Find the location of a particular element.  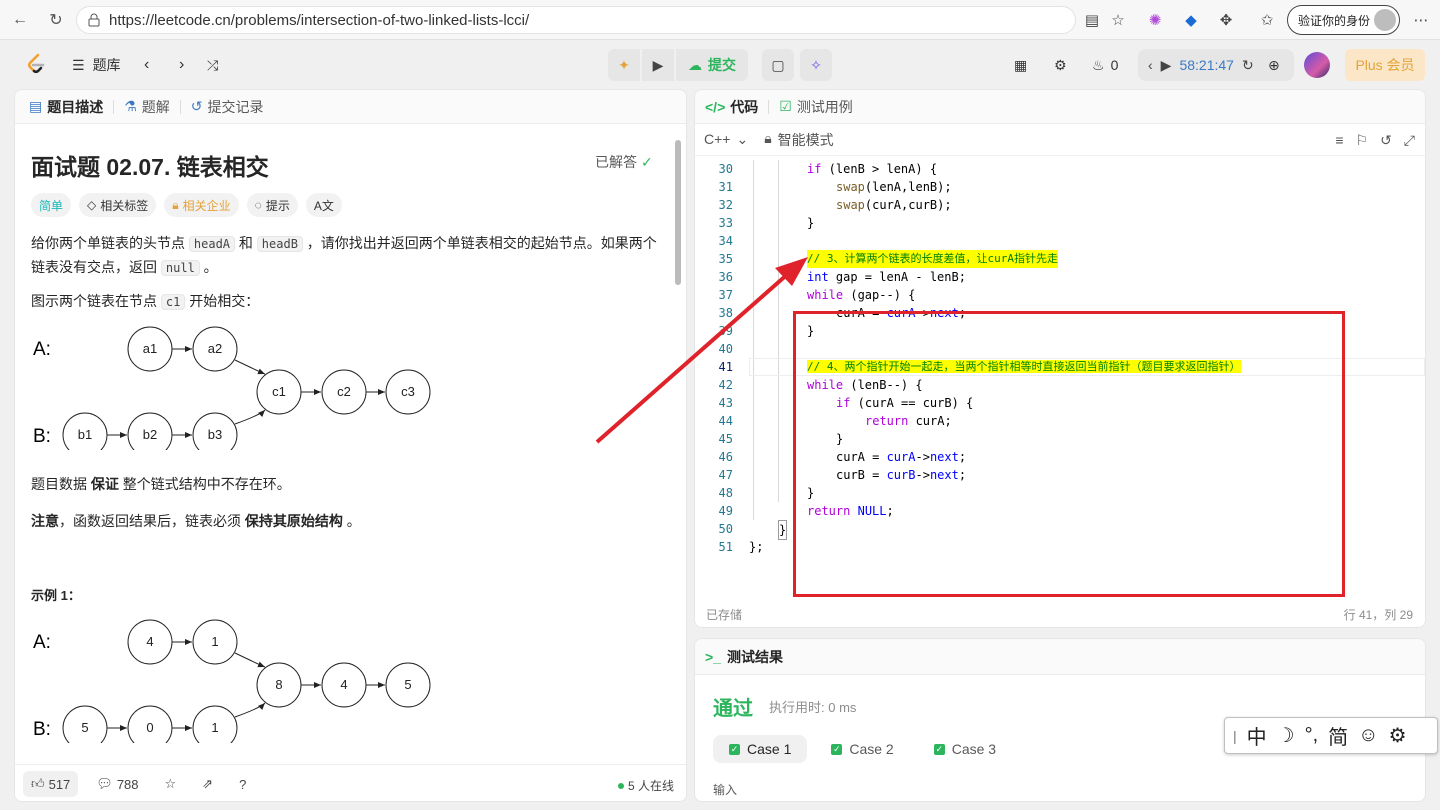

add-friend-icon: ⊕ is located at coordinates (1274, 65).